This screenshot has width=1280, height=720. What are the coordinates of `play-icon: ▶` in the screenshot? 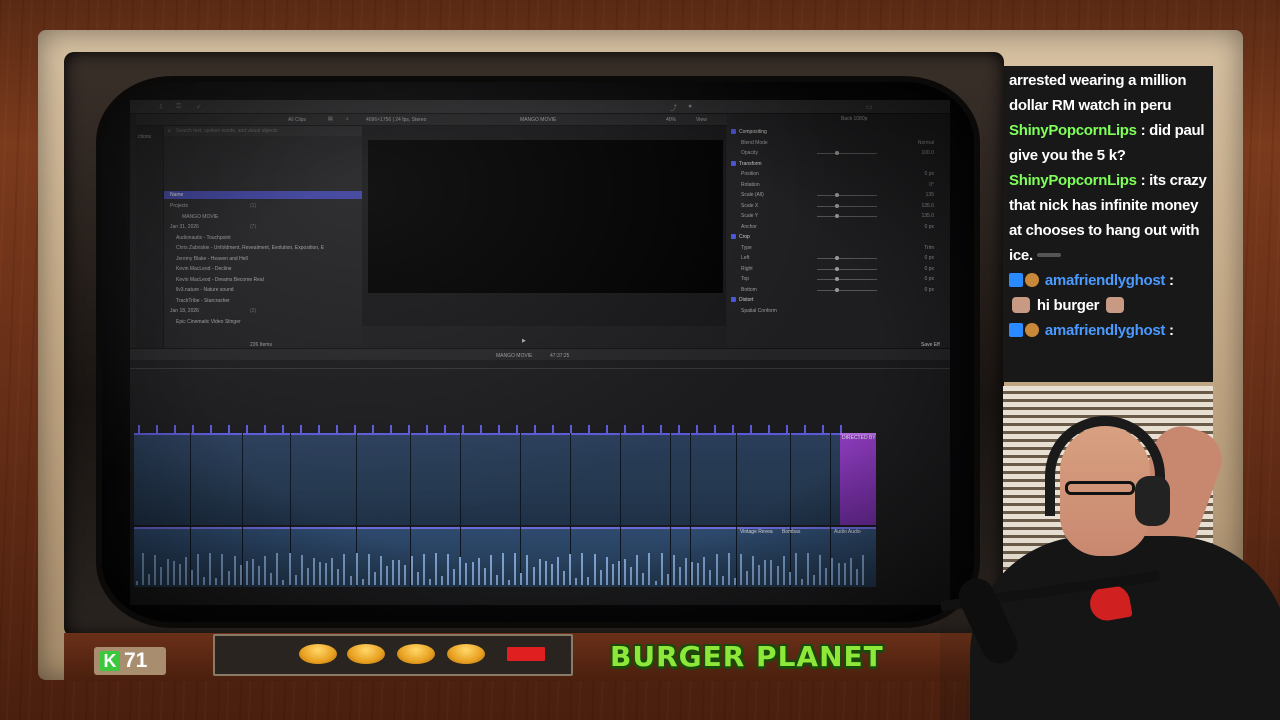 It's located at (524, 341).